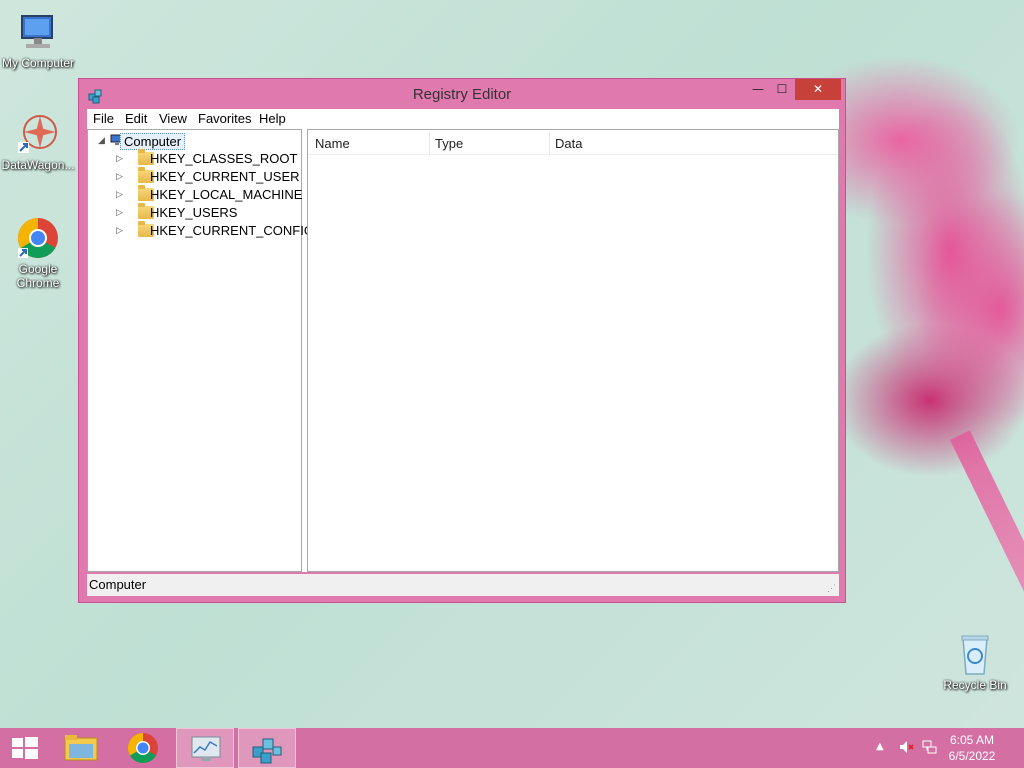 Image resolution: width=1024 pixels, height=768 pixels. I want to click on tree-item-hkey-classes-root: ▷ HKEY_CLASSES_ROOT, so click(207, 158).